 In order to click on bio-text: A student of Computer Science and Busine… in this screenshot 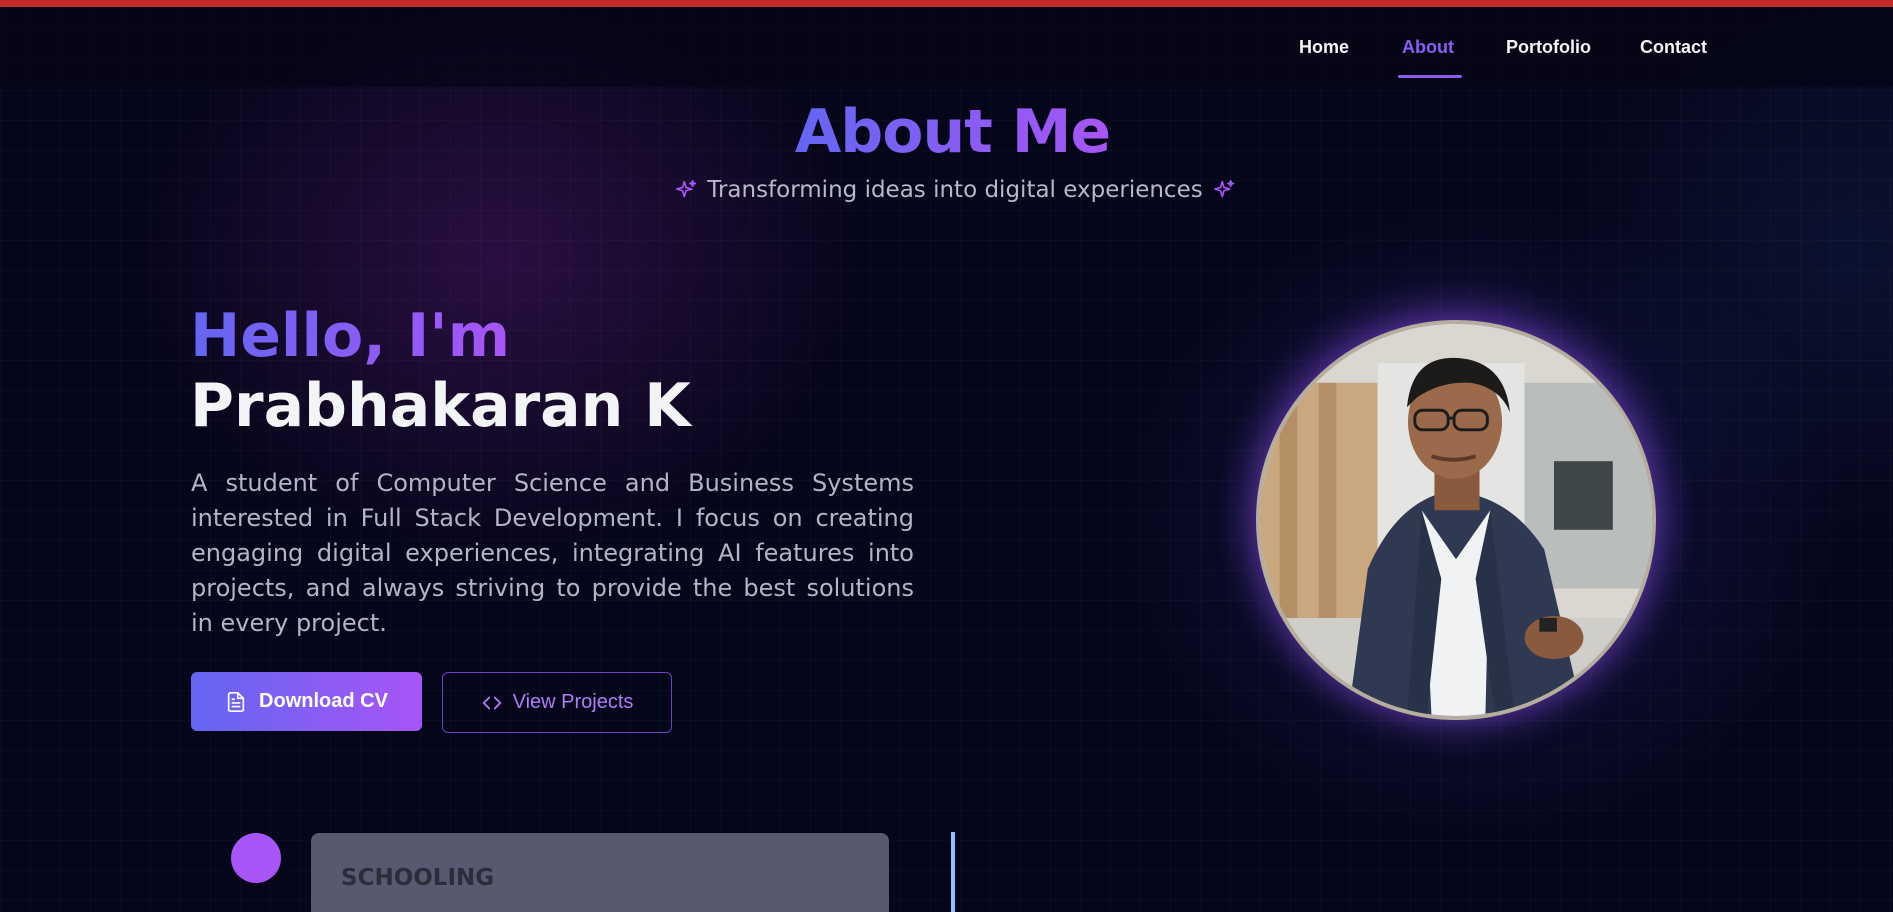, I will do `click(552, 553)`.